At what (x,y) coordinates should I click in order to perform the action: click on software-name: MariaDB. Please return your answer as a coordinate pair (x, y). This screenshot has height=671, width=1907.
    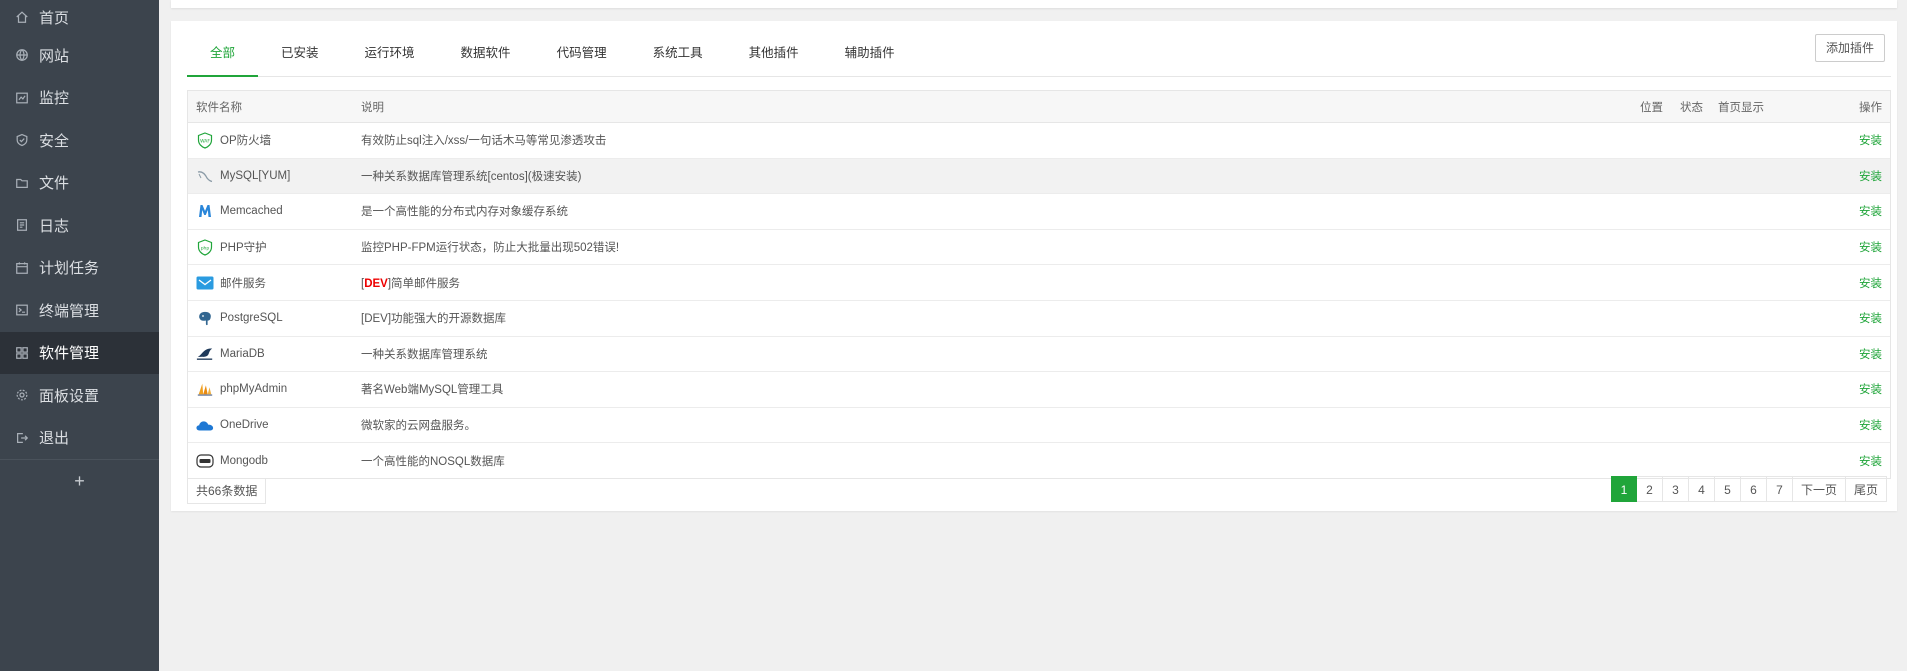
    Looking at the image, I should click on (242, 353).